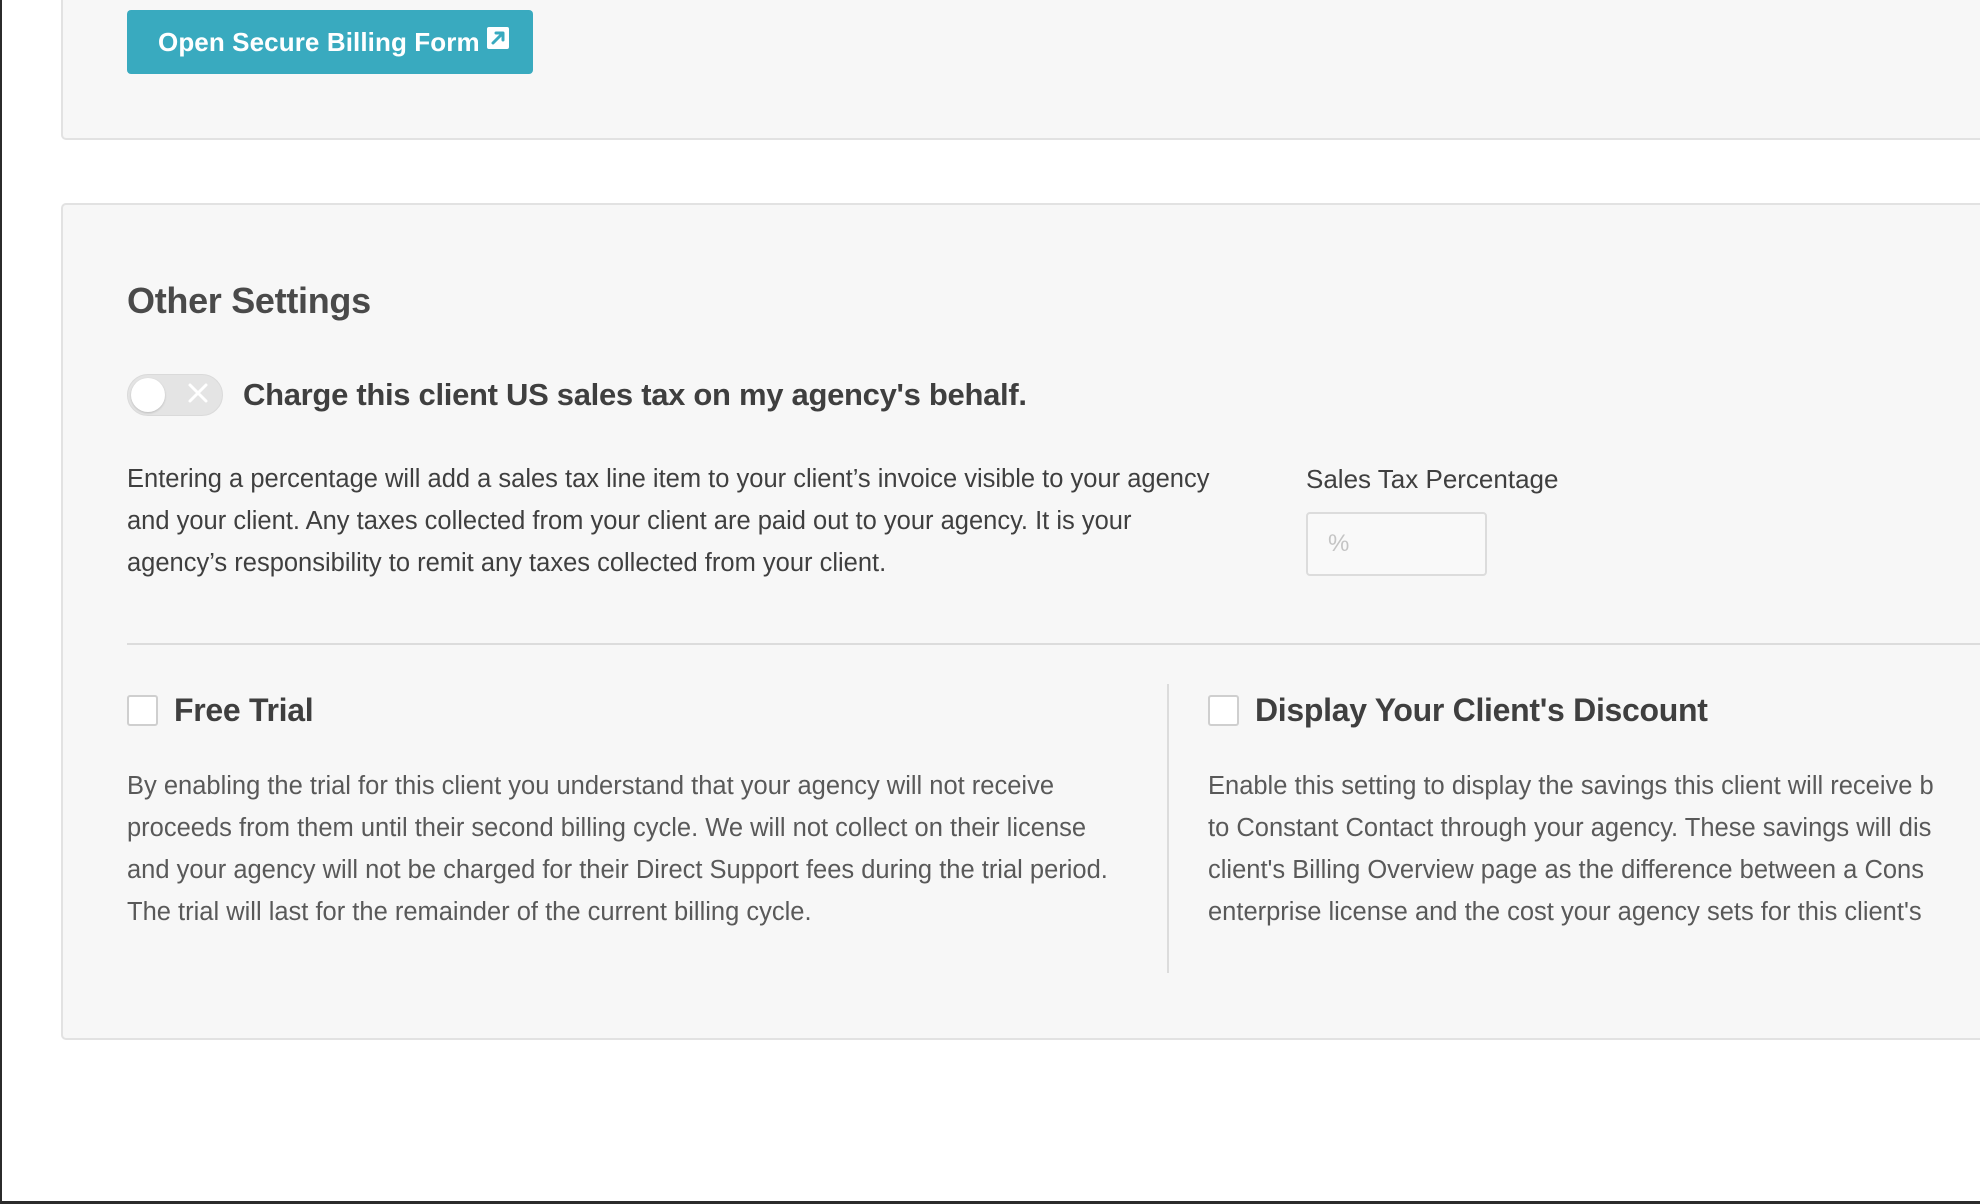  Describe the element at coordinates (1481, 710) in the screenshot. I see `display-discount-label: Display Your Client's Discount` at that location.